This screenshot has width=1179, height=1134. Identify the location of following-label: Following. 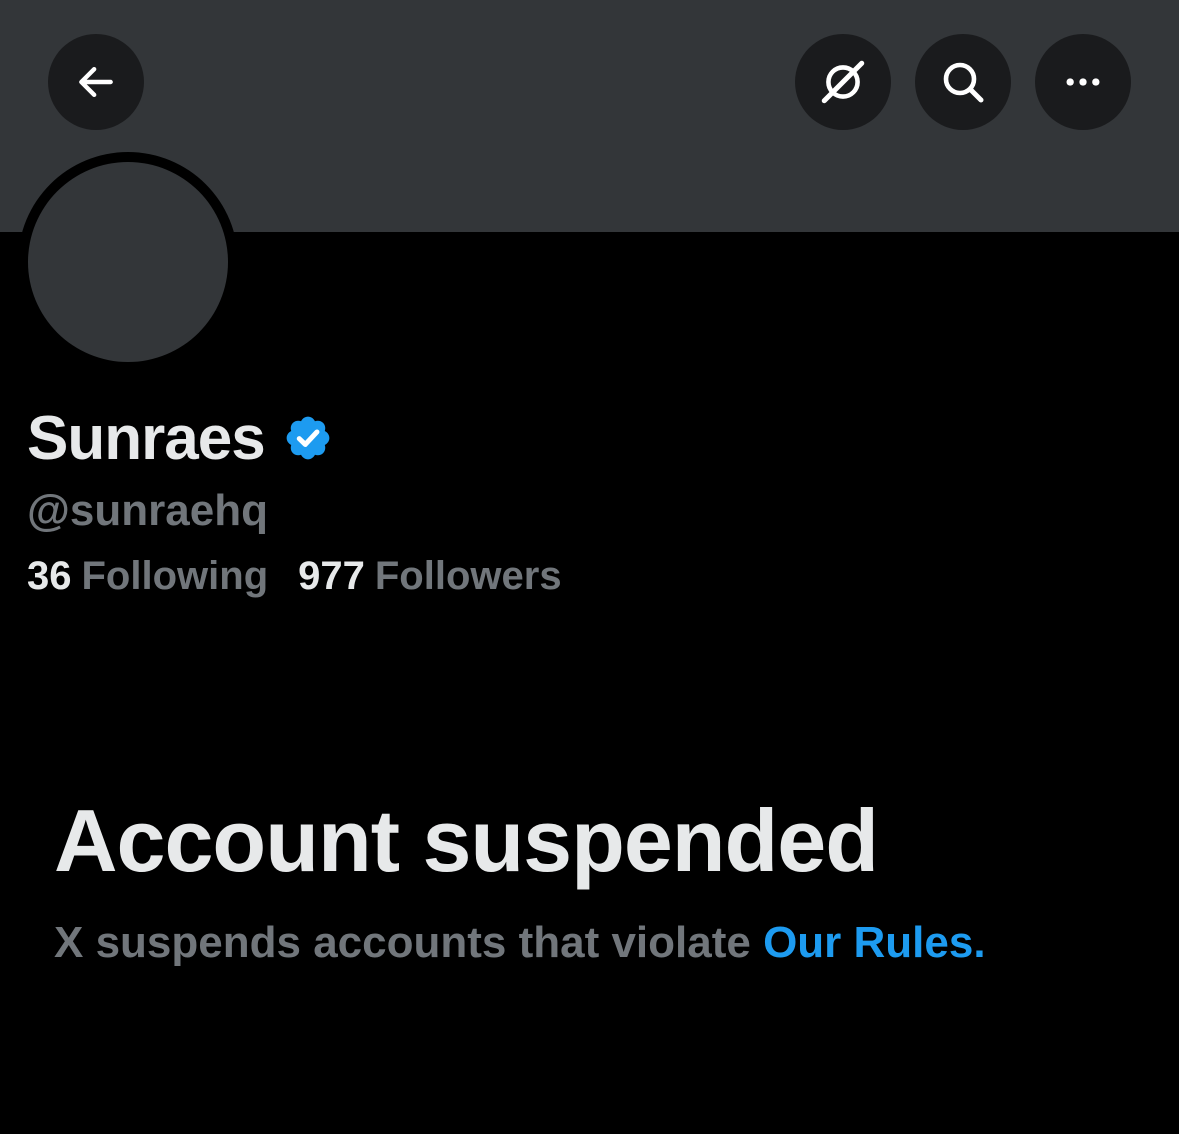
(175, 576).